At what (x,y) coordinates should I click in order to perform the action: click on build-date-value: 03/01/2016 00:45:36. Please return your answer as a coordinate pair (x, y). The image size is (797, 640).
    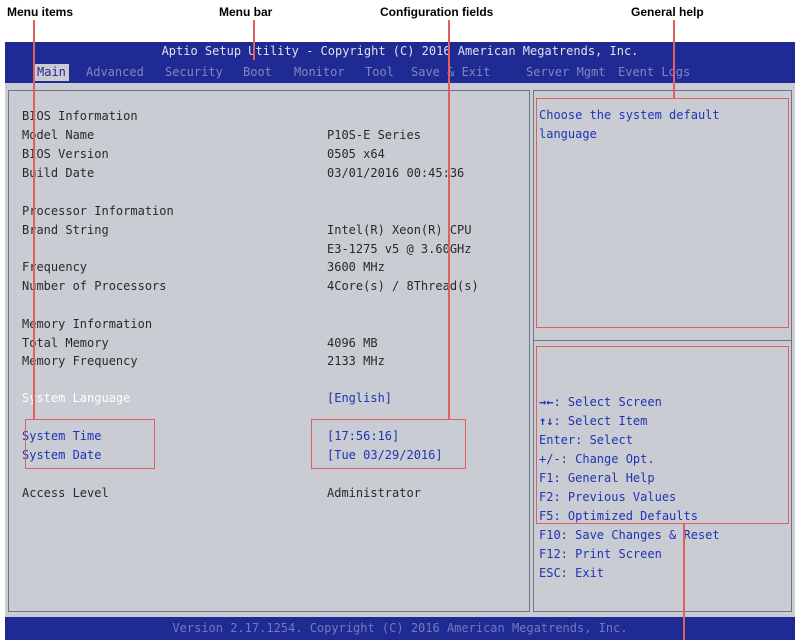
    Looking at the image, I should click on (396, 173).